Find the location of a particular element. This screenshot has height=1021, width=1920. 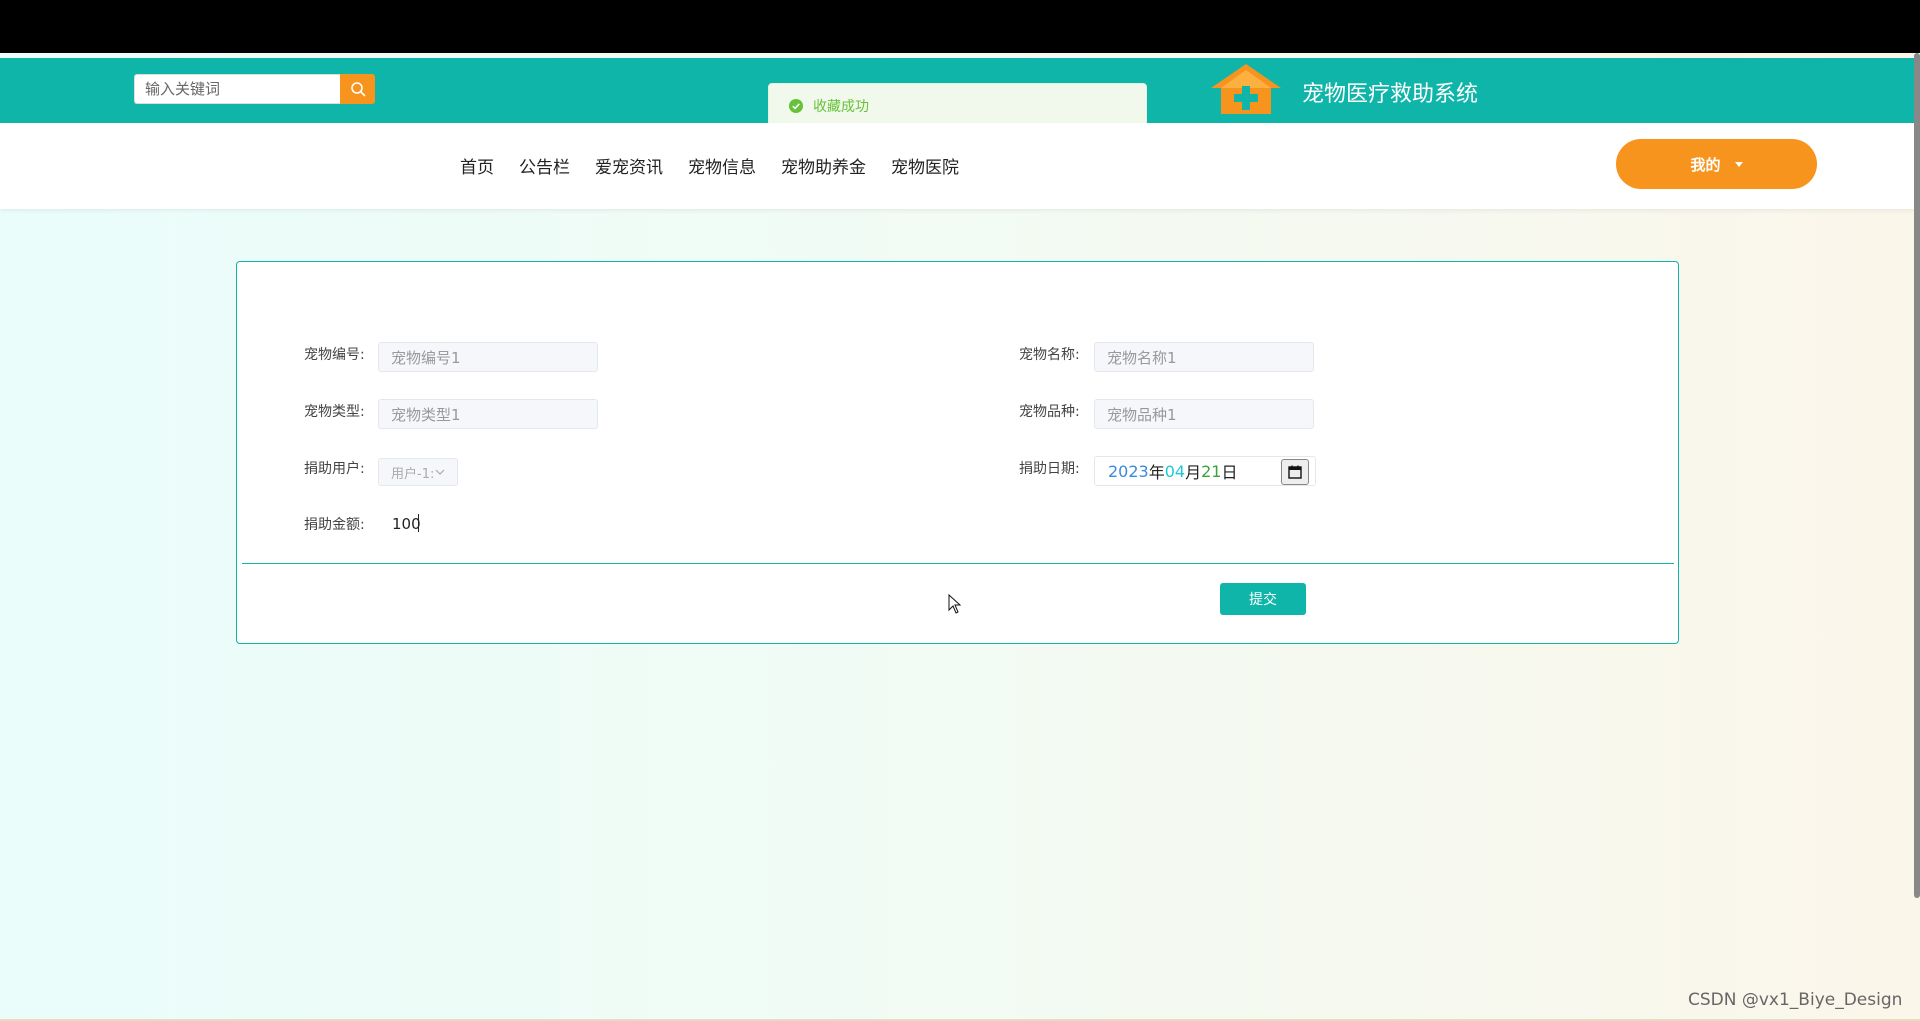

pet-id-field: 宠物编号1 is located at coordinates (488, 357).